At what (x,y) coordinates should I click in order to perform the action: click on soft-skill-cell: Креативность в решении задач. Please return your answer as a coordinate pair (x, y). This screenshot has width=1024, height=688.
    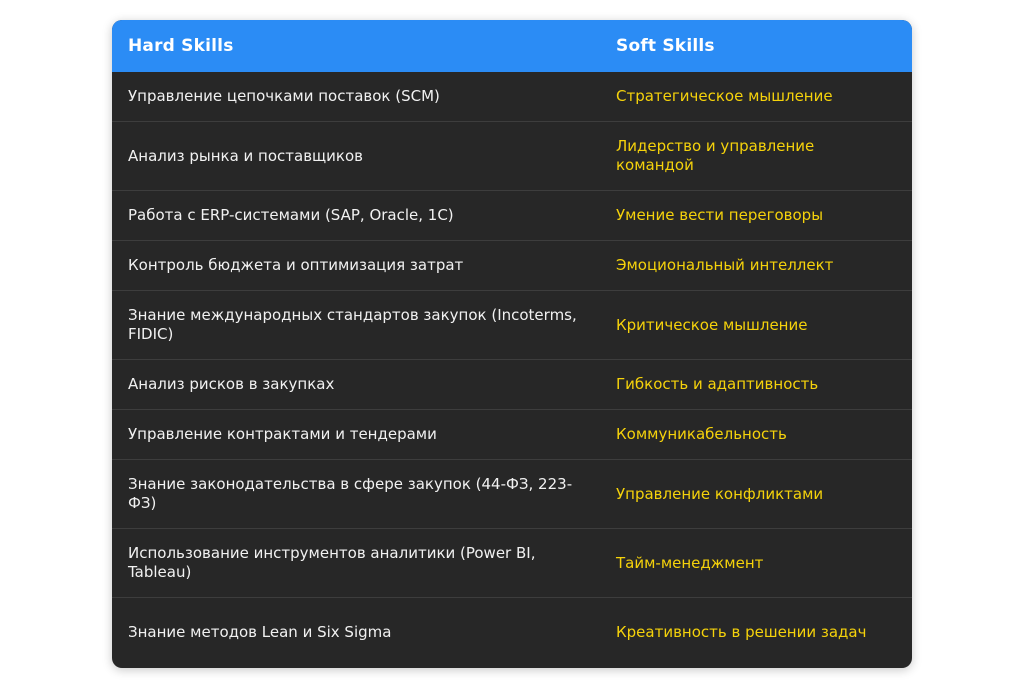
    Looking at the image, I should click on (741, 632).